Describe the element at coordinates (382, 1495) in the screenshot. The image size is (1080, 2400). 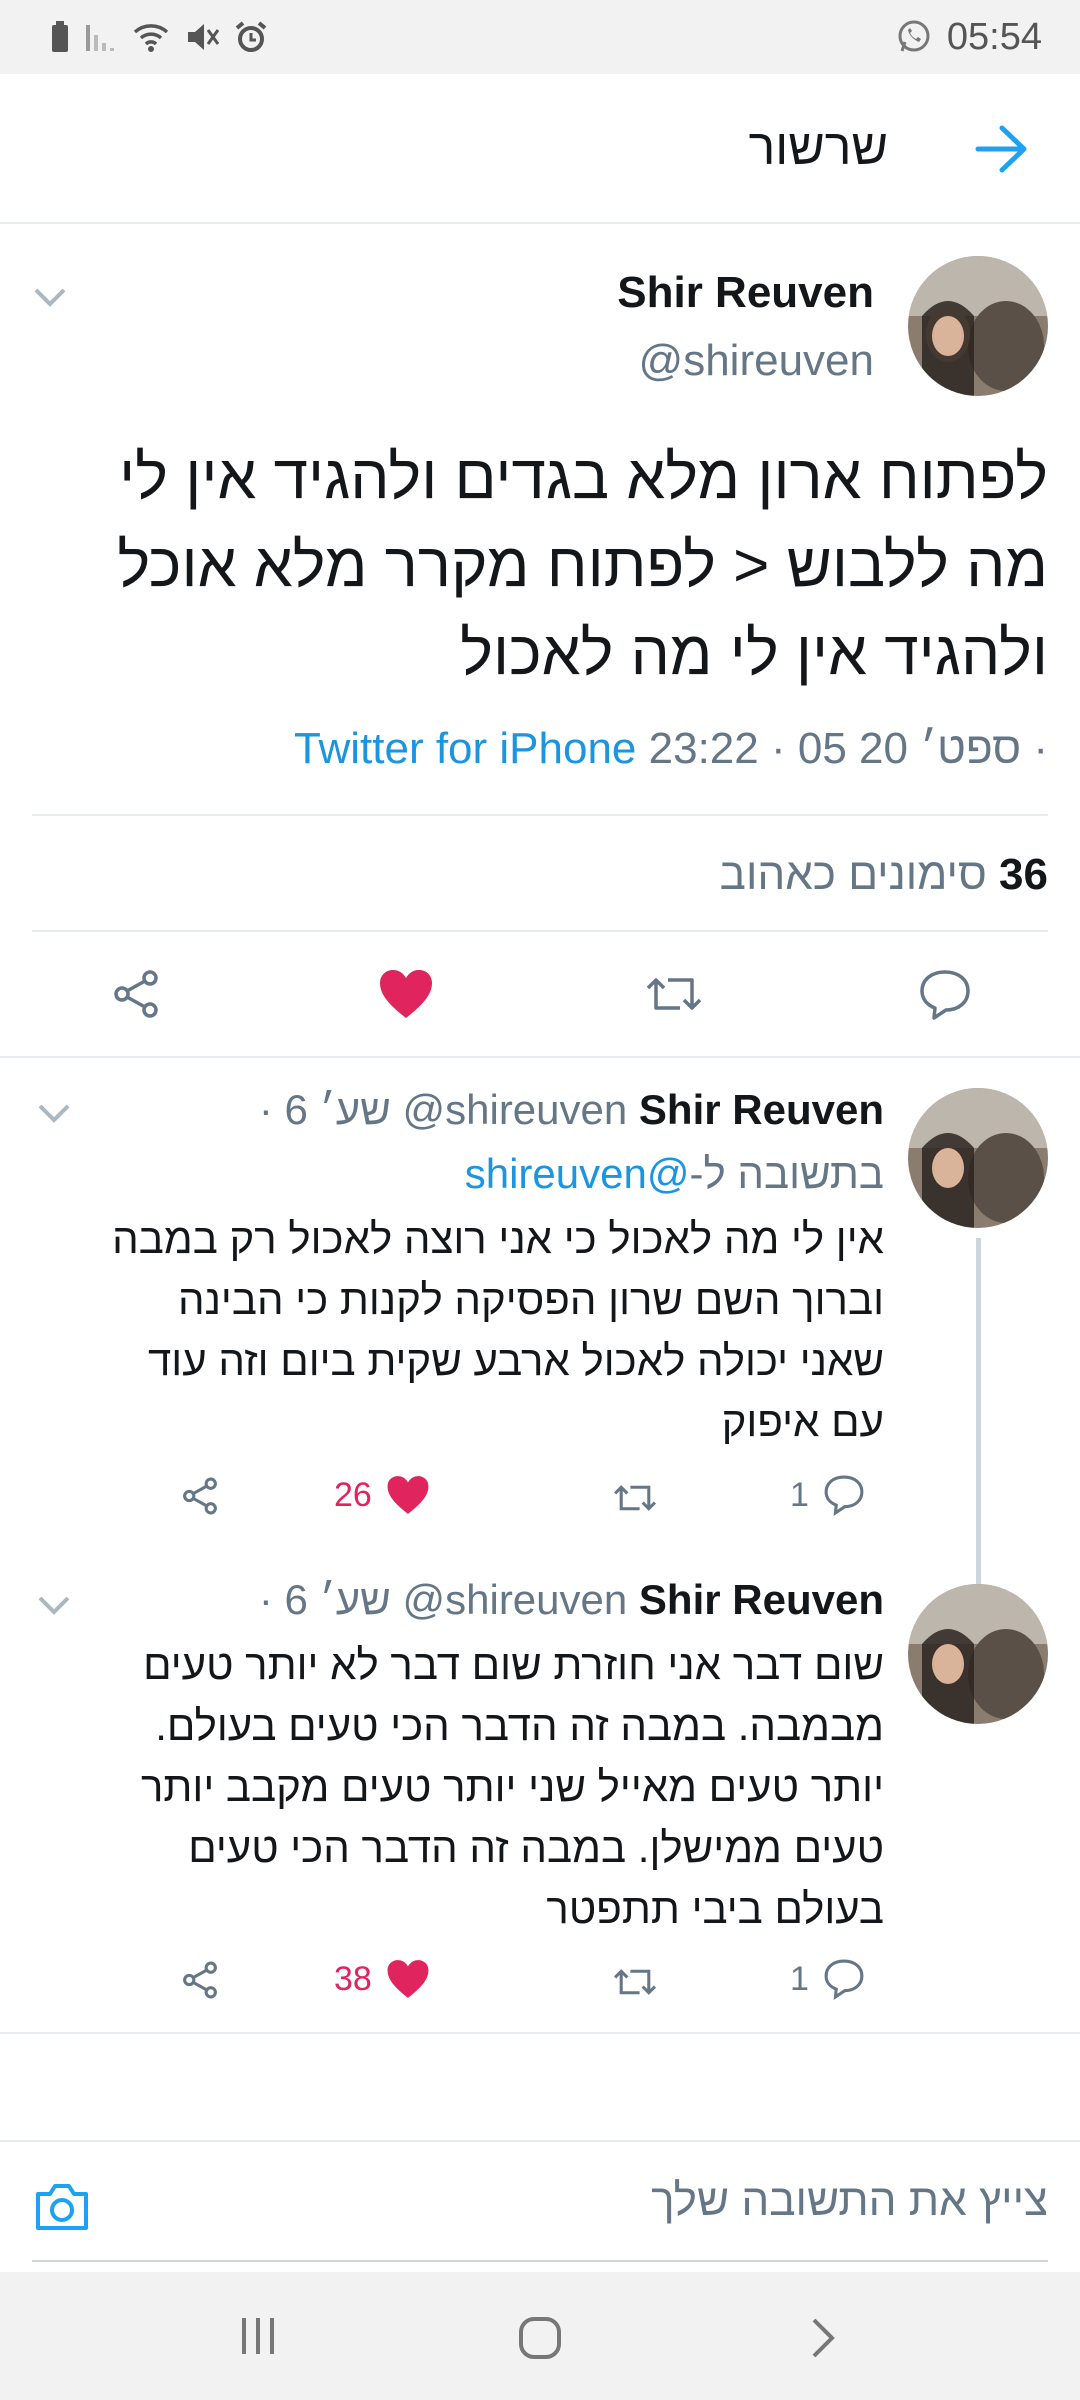
I see `like-action: 26` at that location.